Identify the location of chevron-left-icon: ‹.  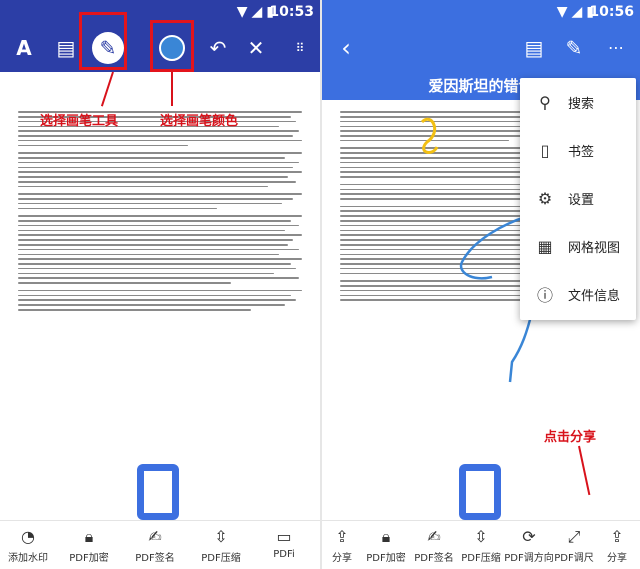
(346, 48).